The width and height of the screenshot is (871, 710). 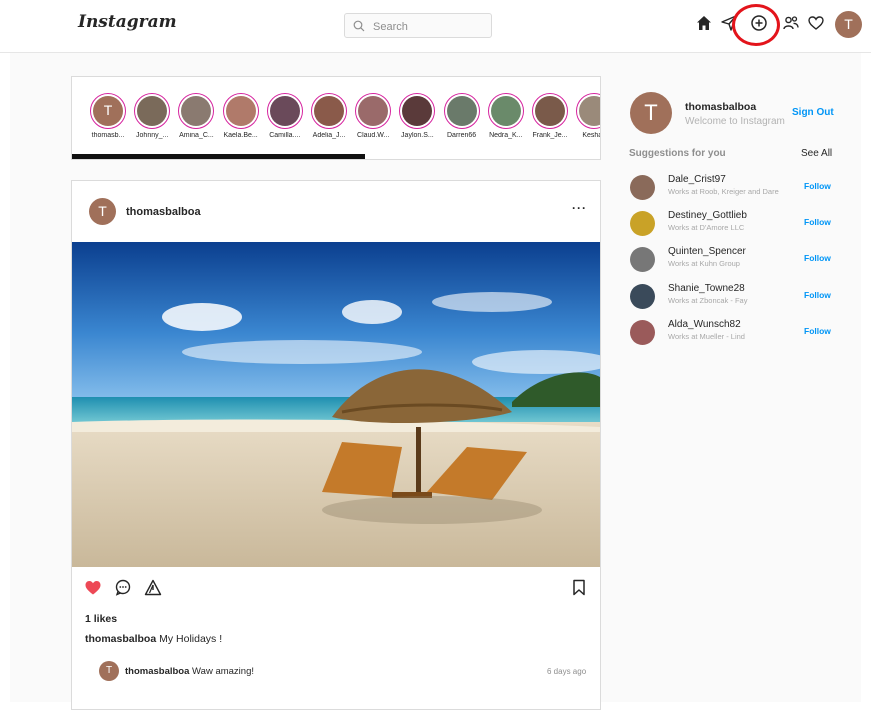 What do you see at coordinates (793, 25) in the screenshot?
I see `explore-people-icon` at bounding box center [793, 25].